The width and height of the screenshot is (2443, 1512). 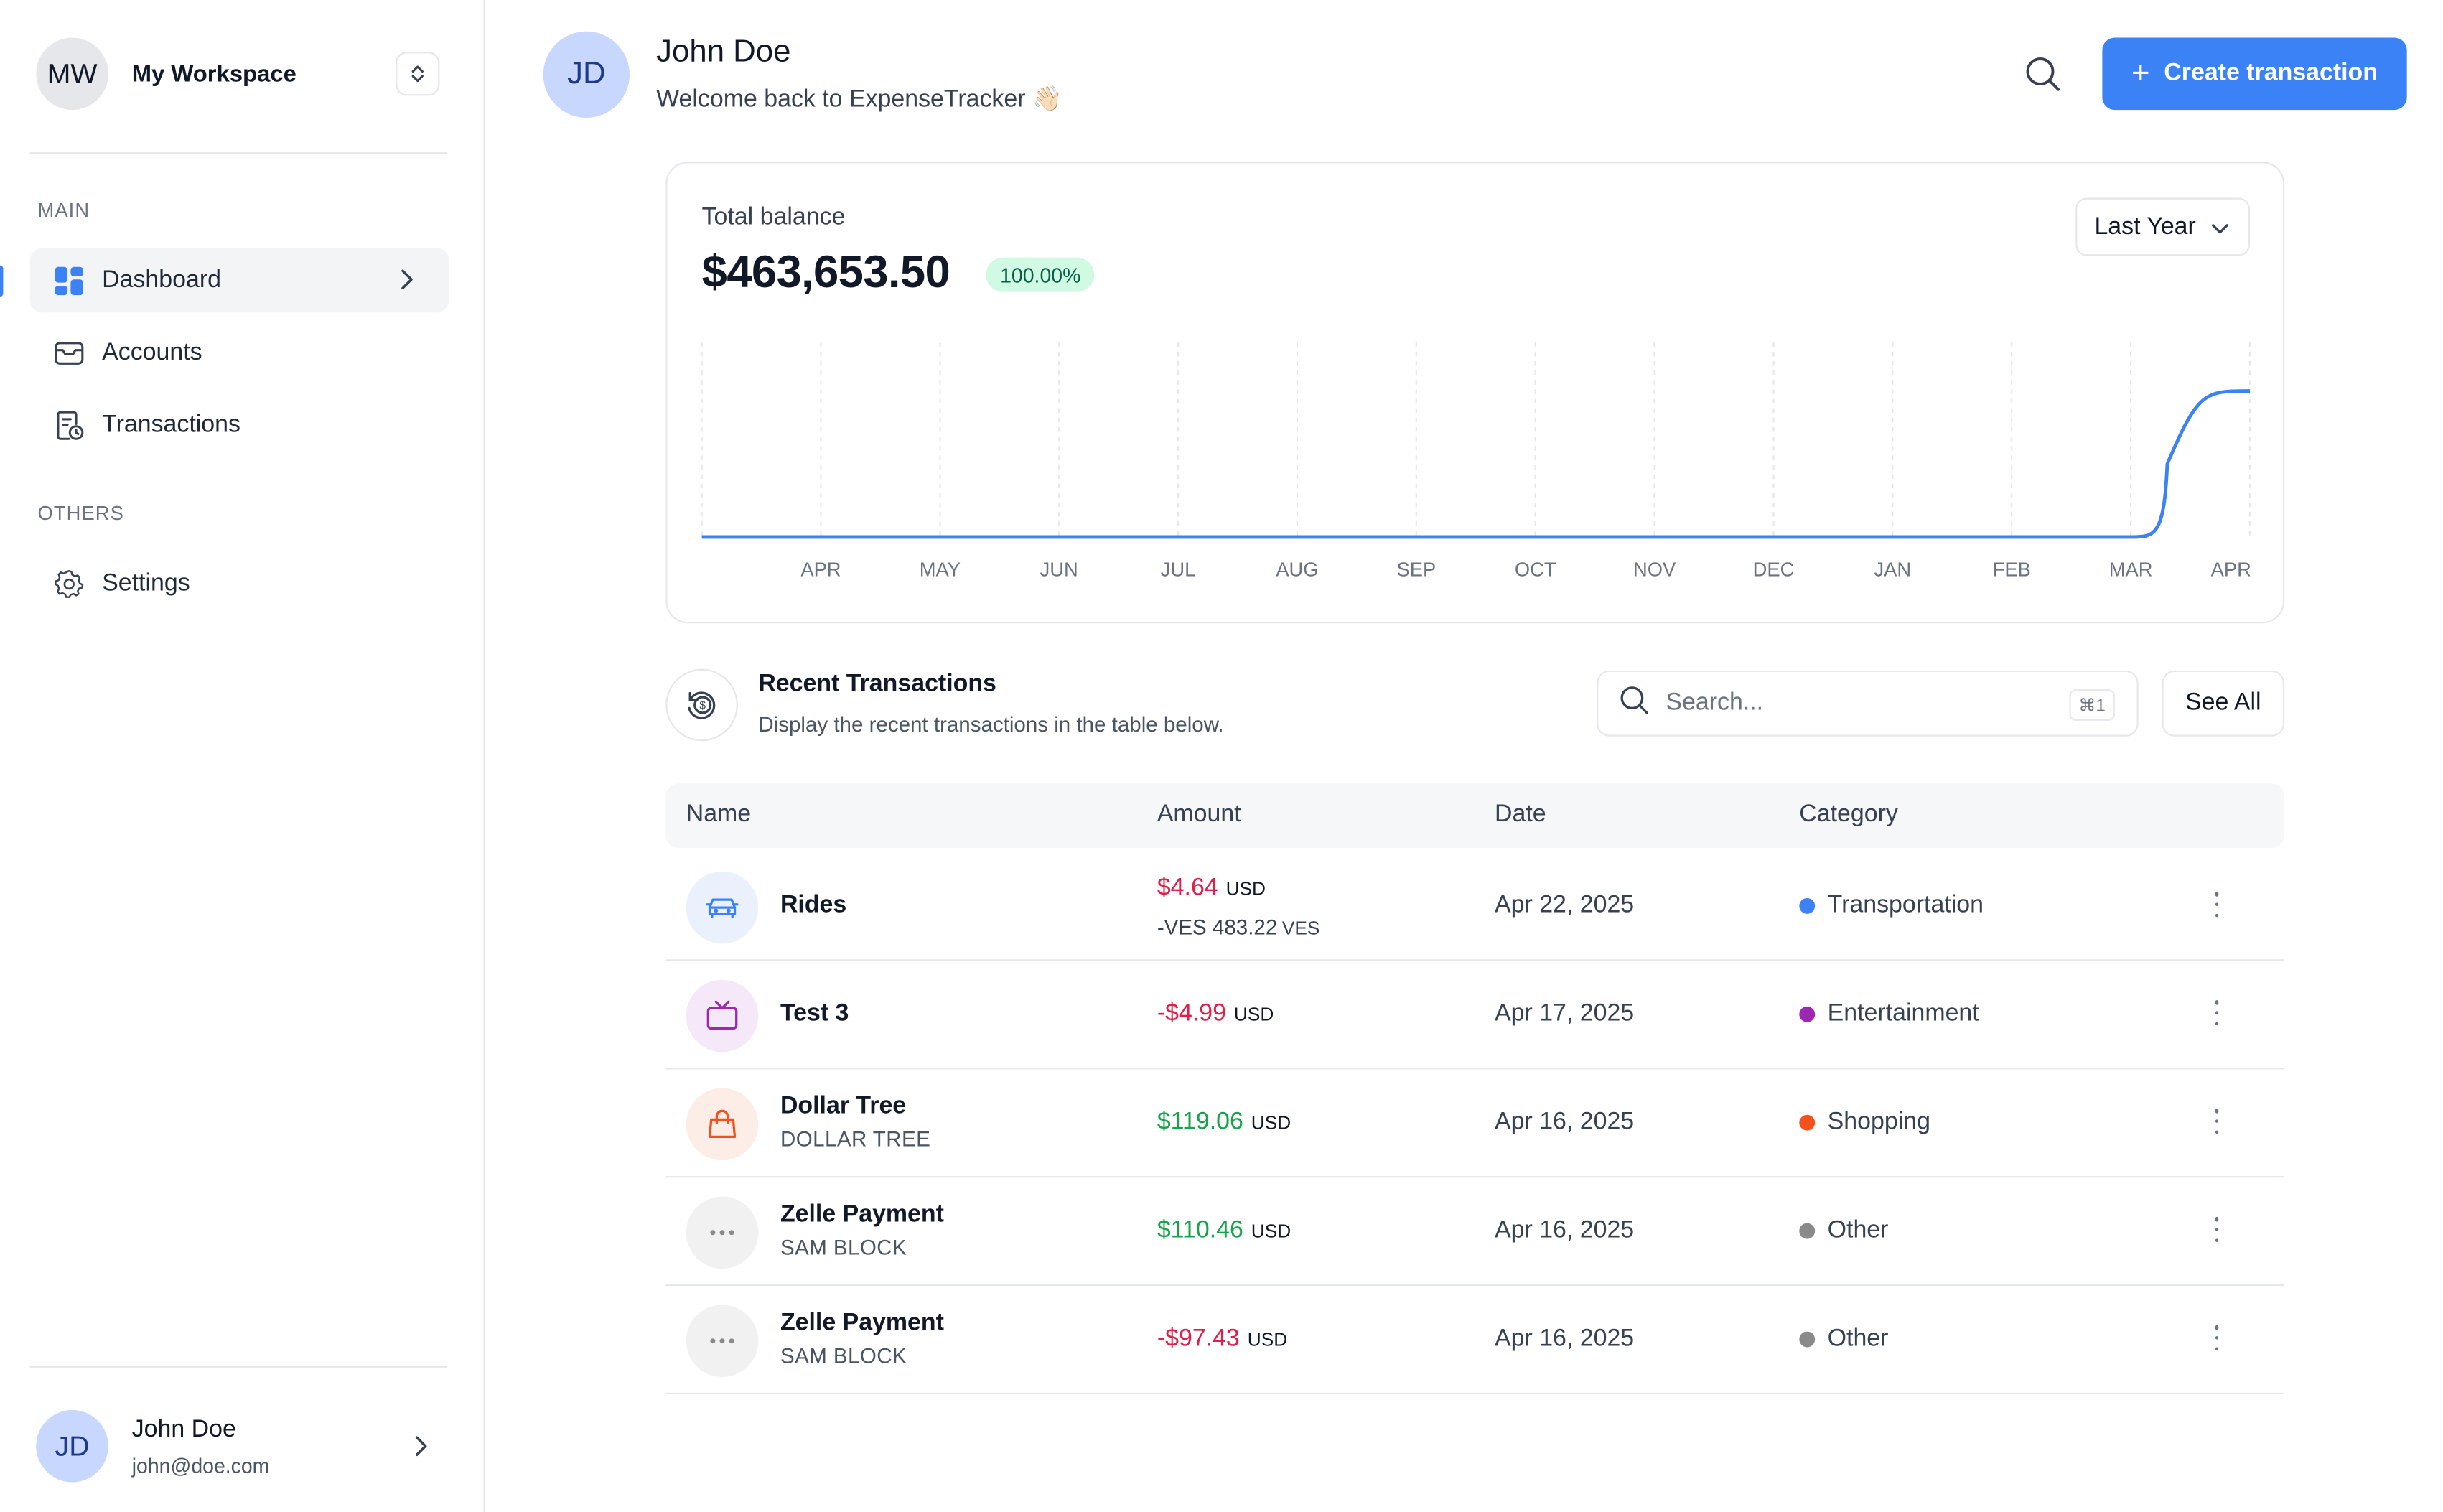 I want to click on sidebar-item-settings: Settings, so click(x=239, y=583).